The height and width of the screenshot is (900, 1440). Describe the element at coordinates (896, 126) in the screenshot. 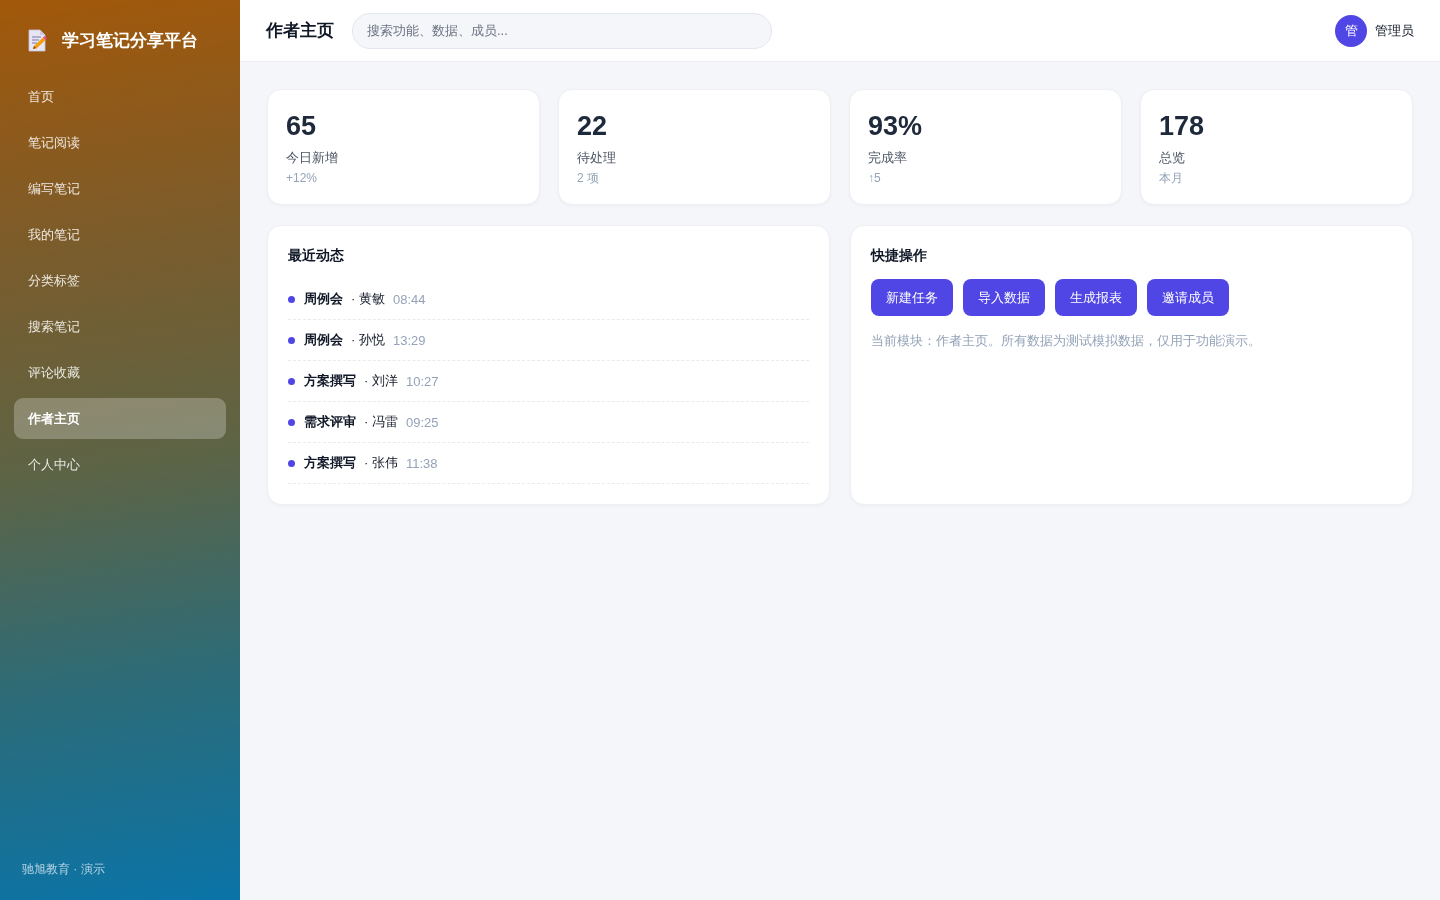

I see `stat-value: 93%` at that location.